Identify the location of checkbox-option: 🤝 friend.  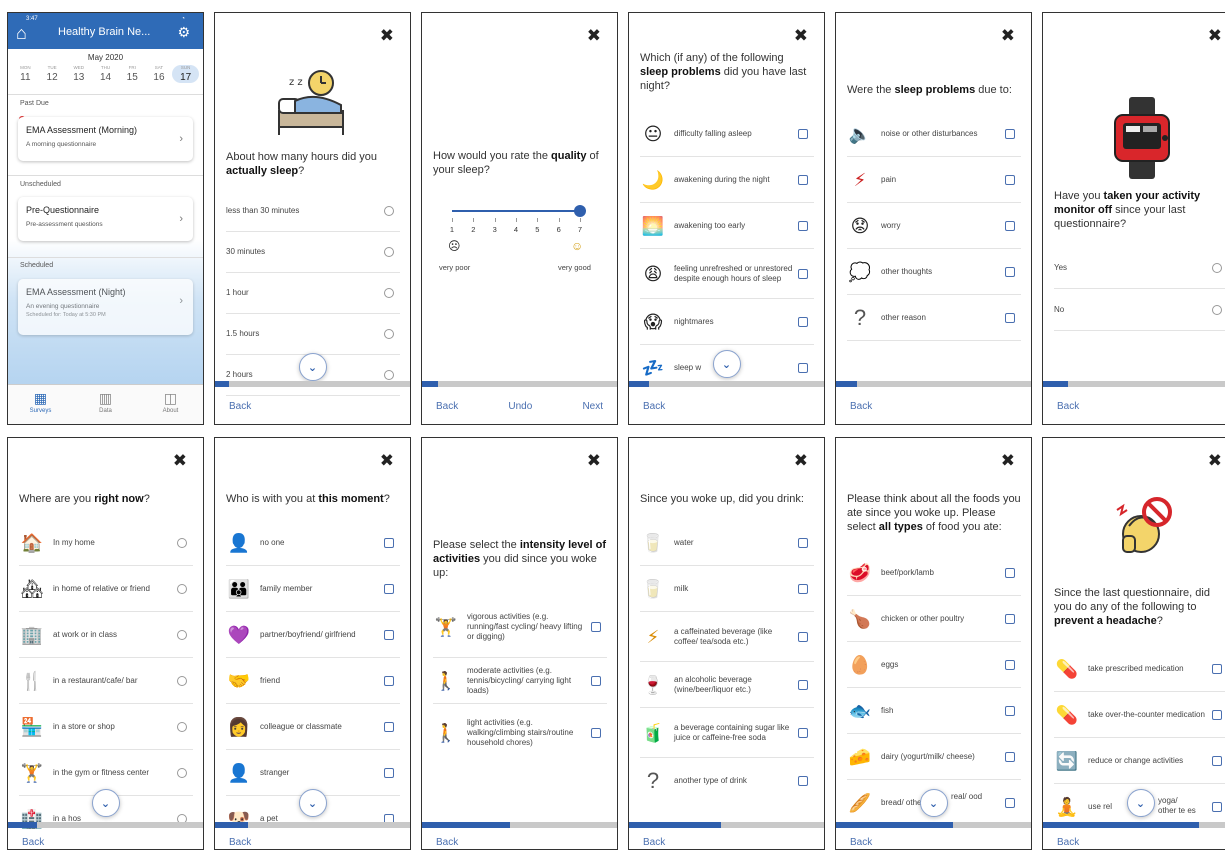
(313, 681).